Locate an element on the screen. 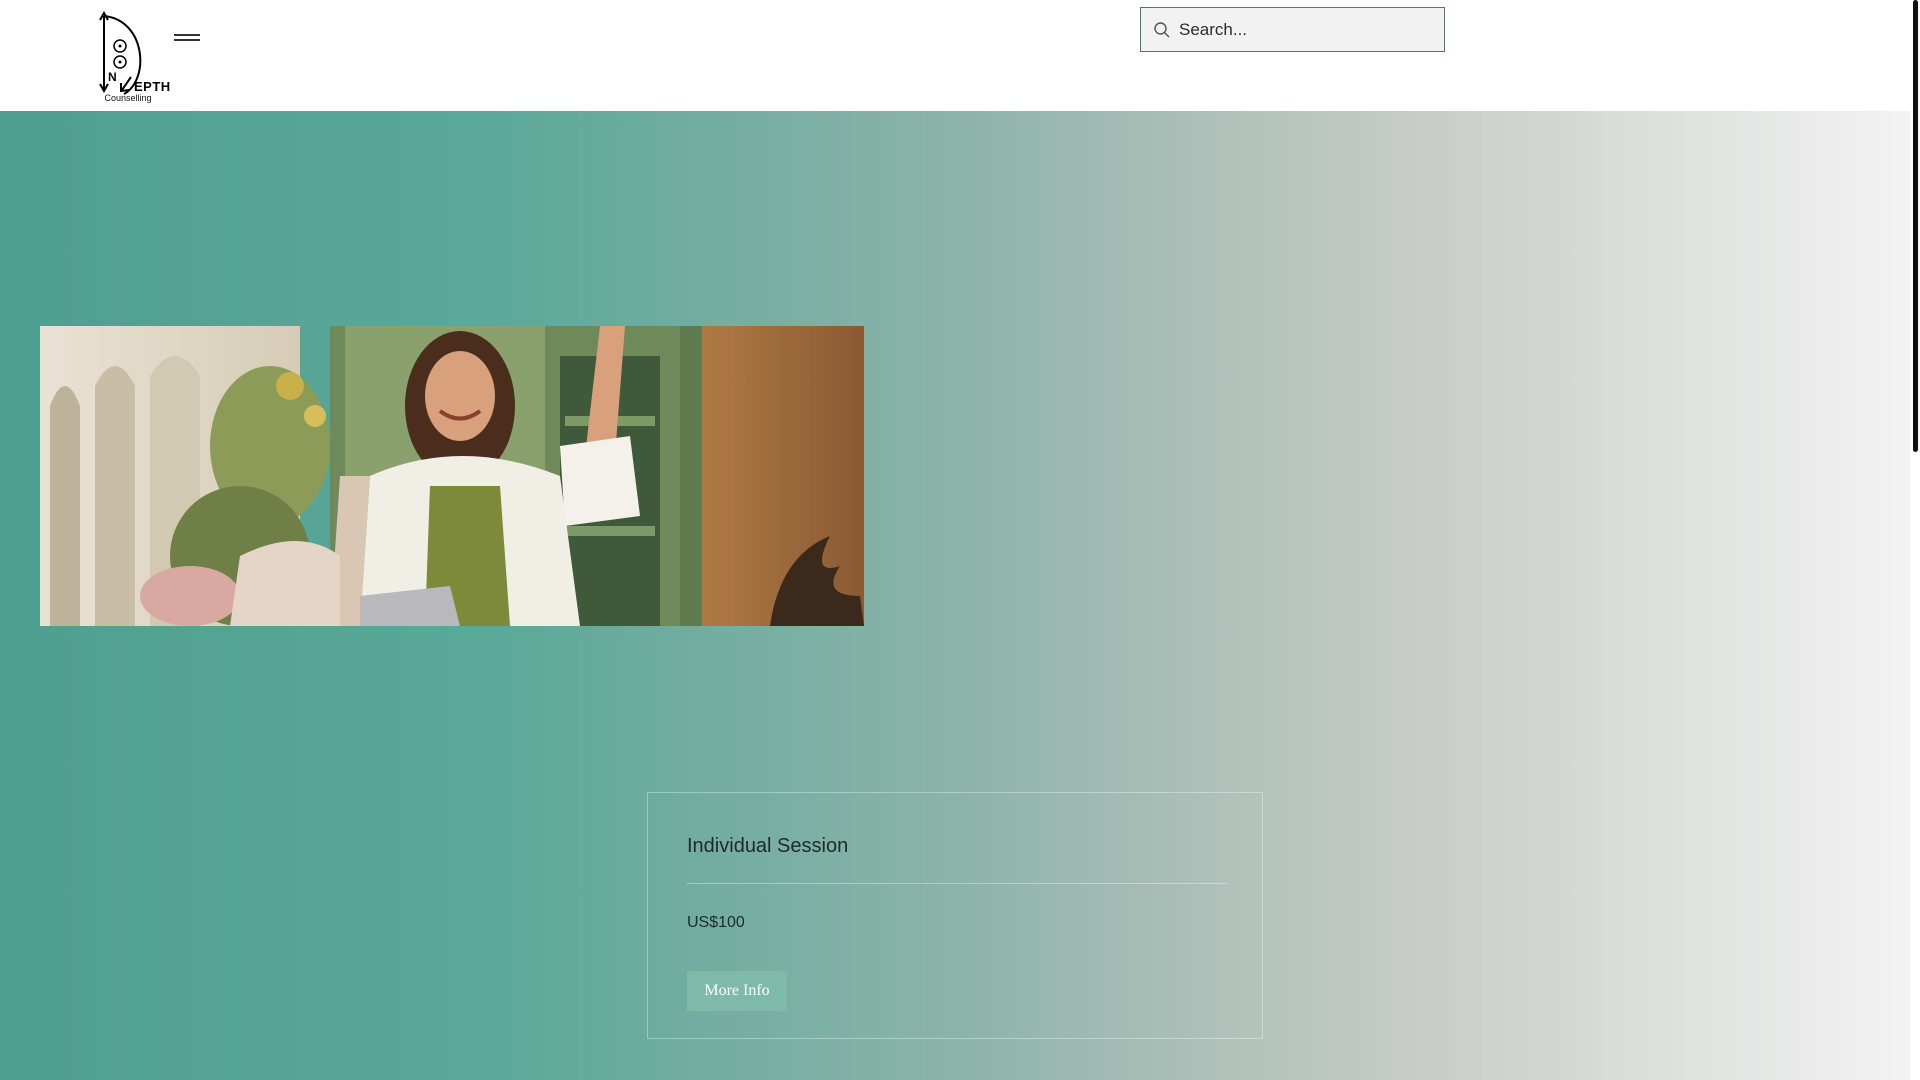 This screenshot has width=1920, height=1080. woman-smiling-photo-icon is located at coordinates (452, 476).